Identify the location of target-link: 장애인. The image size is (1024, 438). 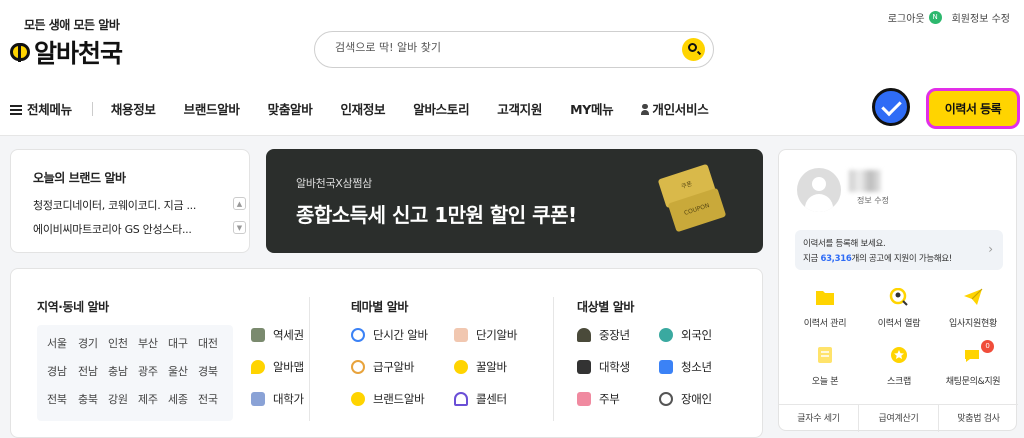
(685, 399).